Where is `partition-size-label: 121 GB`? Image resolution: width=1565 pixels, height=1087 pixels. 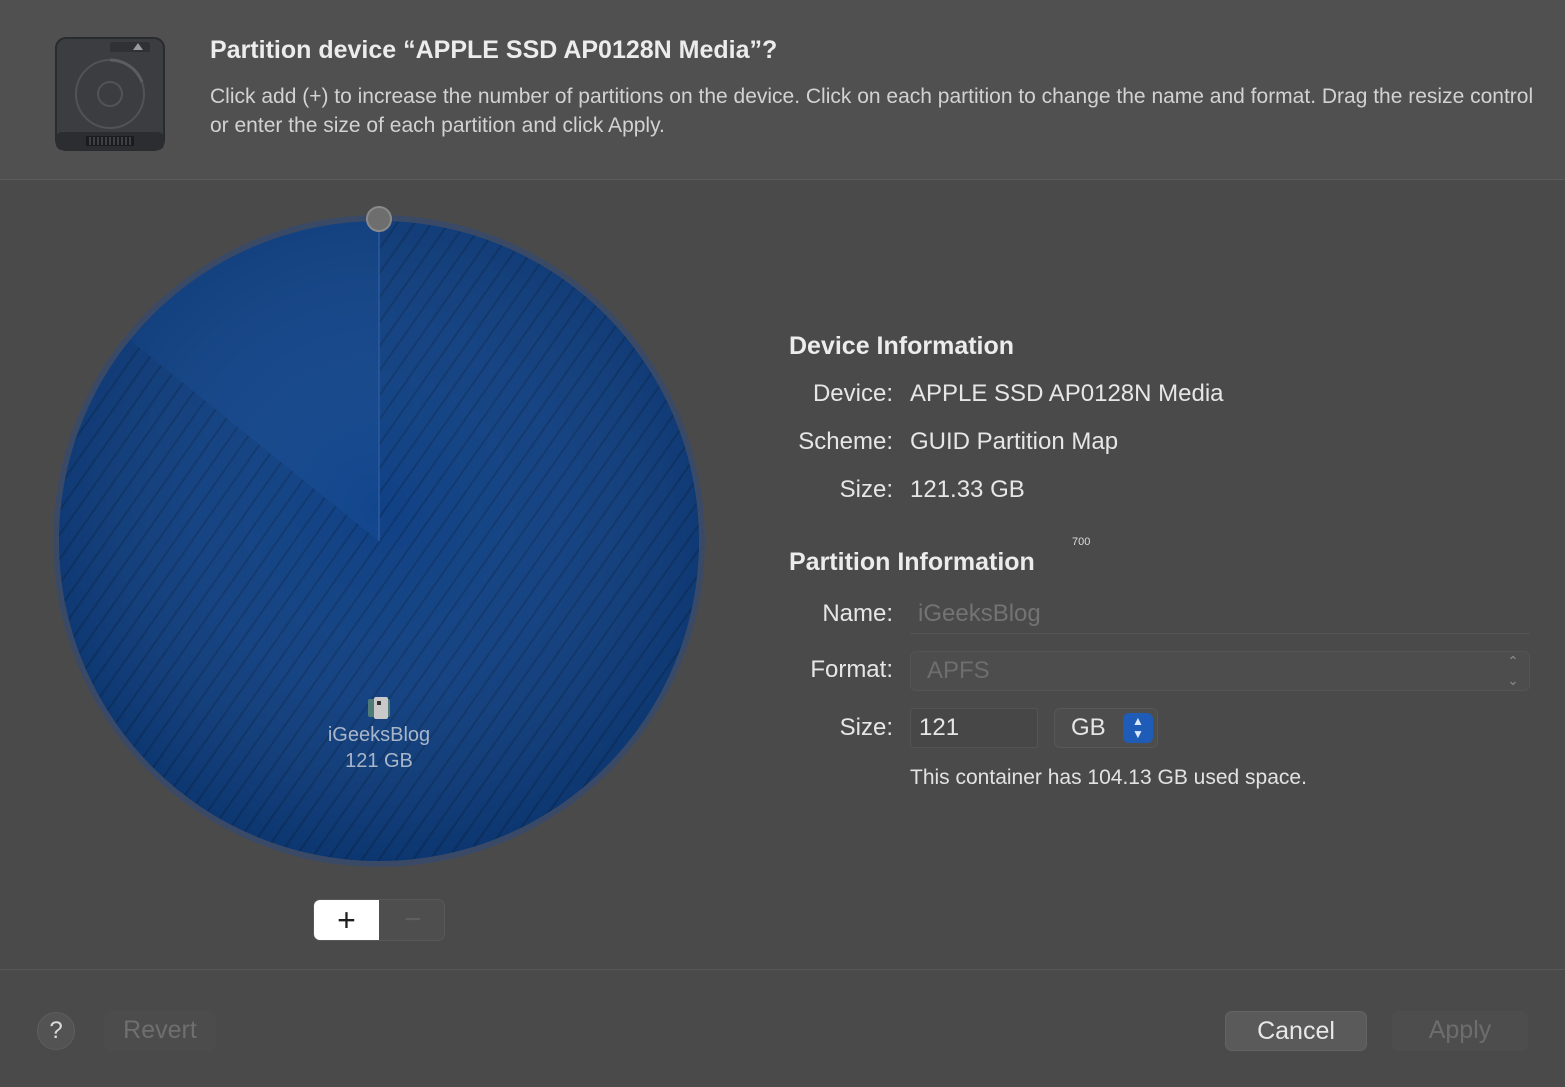 partition-size-label: 121 GB is located at coordinates (379, 761).